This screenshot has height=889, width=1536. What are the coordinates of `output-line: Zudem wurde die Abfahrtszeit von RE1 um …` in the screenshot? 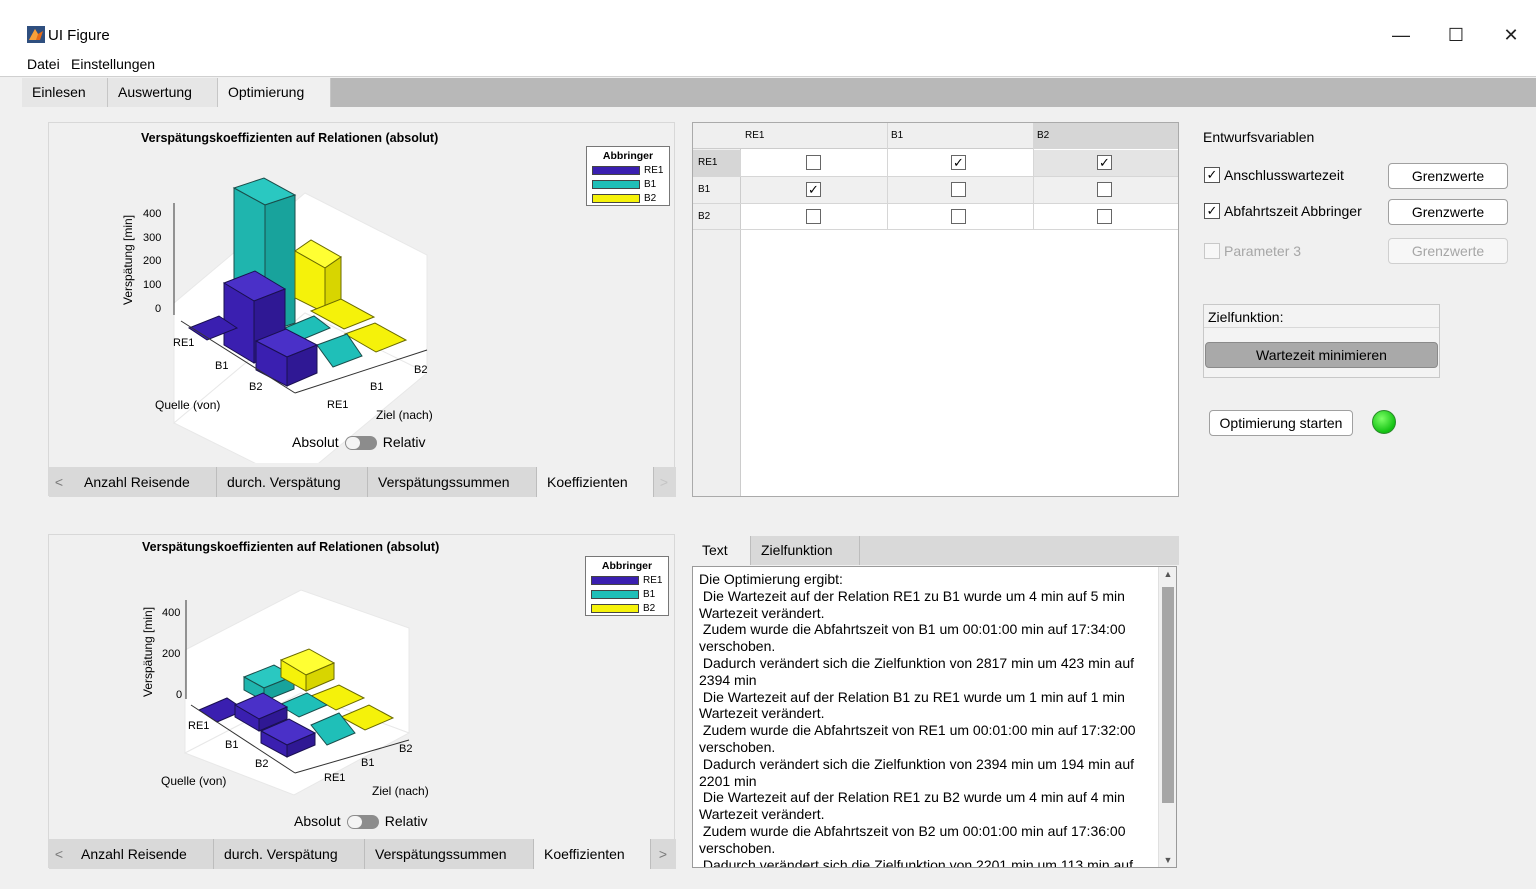 It's located at (919, 738).